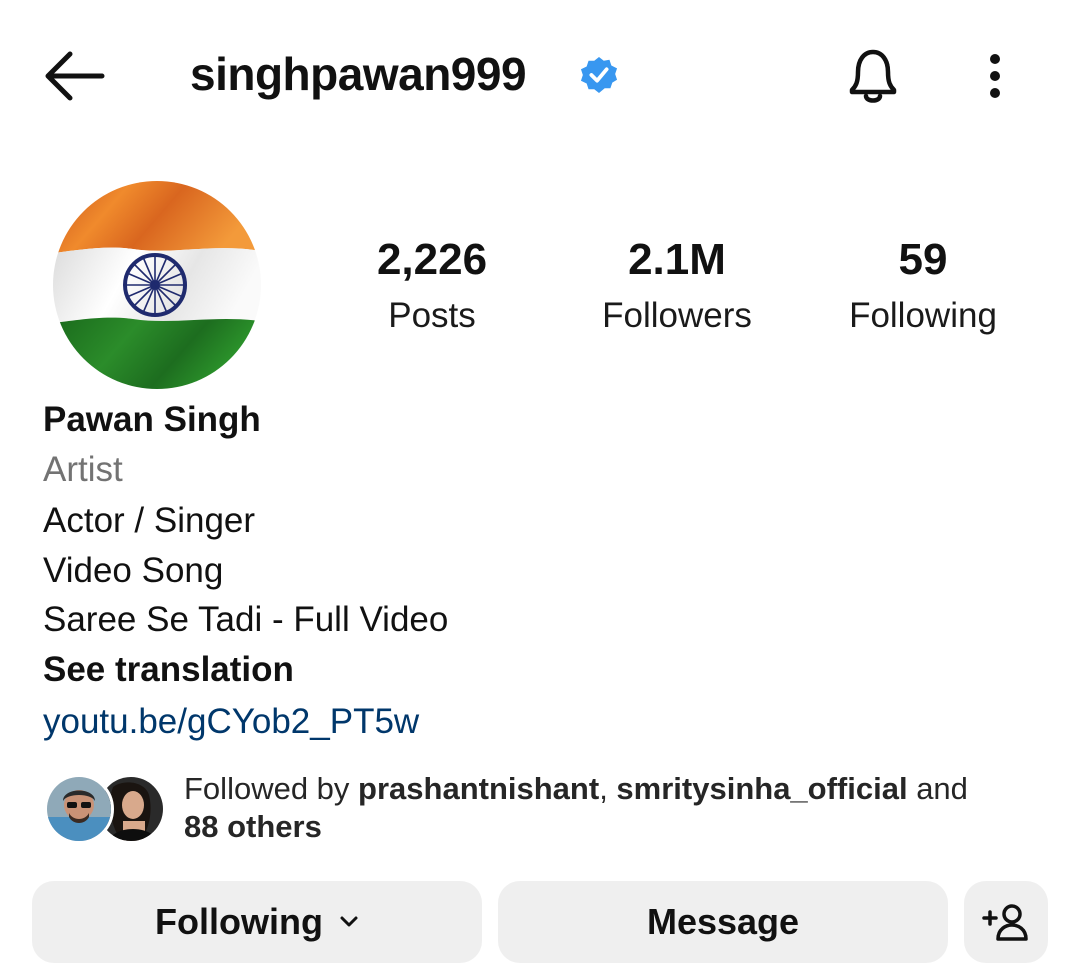  I want to click on mutual-follower-name: smritysinha_official, so click(762, 788).